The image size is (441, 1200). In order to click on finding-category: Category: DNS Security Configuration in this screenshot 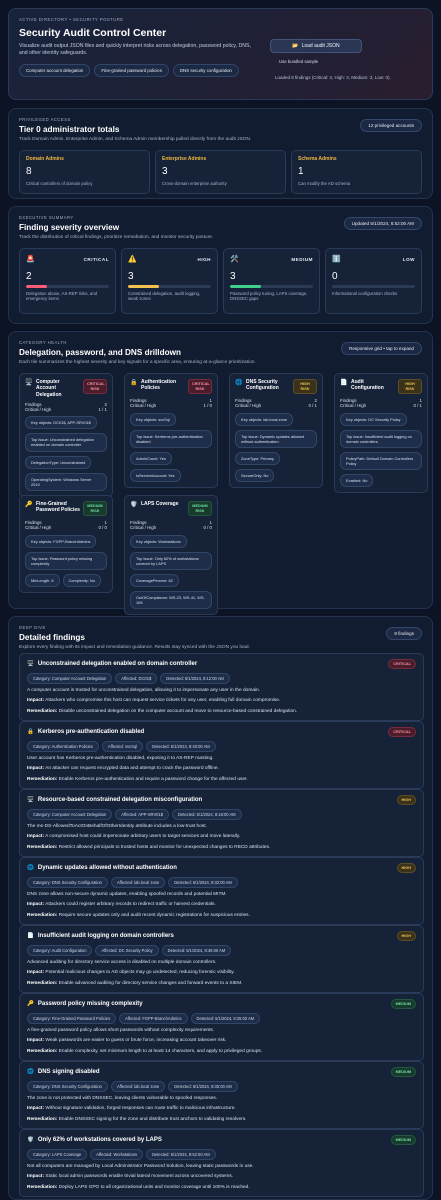, I will do `click(67, 1086)`.